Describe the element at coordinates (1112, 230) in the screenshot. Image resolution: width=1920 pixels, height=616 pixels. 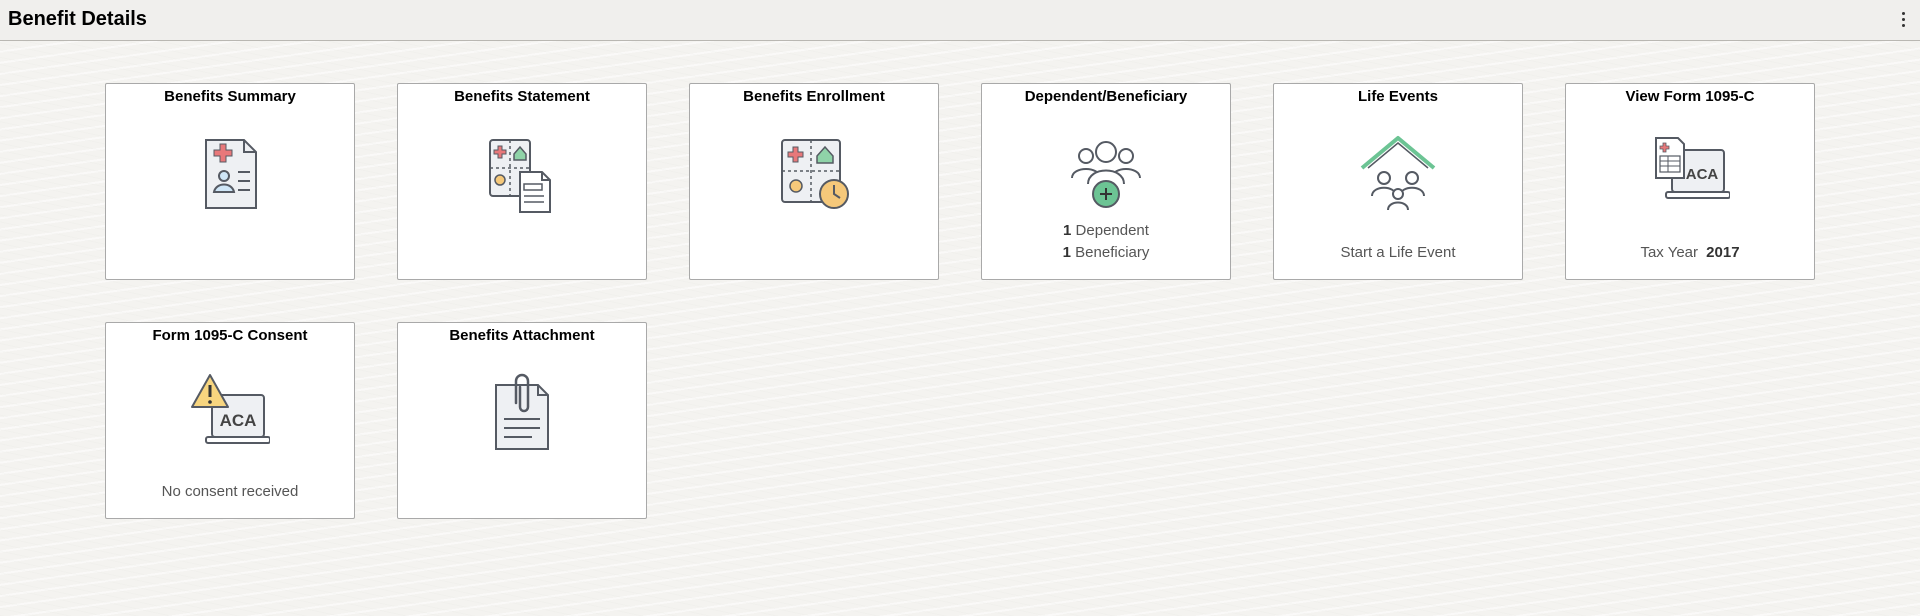
I see `dependents-label: Dependent` at that location.